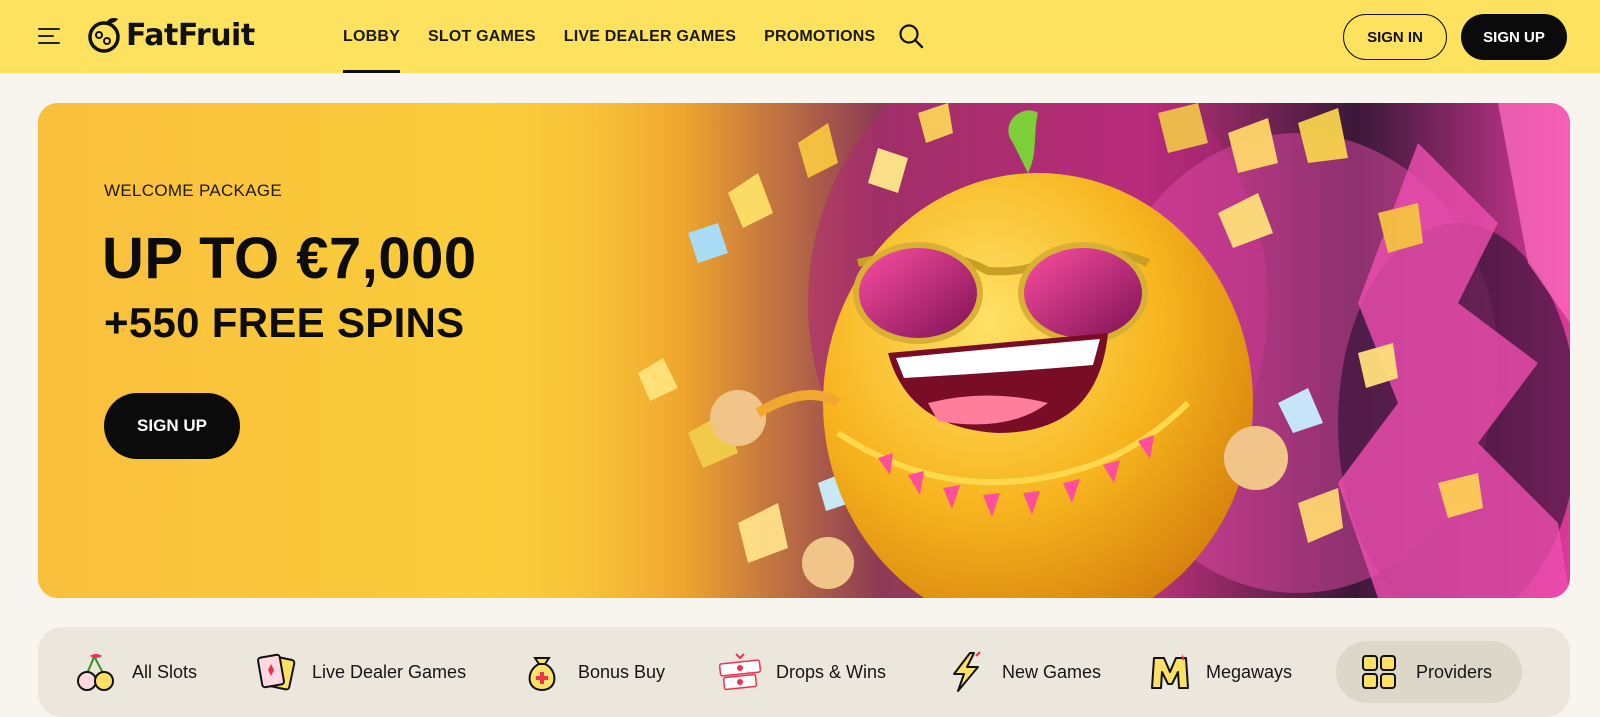 The height and width of the screenshot is (717, 1600). I want to click on hero-eyebrow: WELCOME PACKAGE, so click(193, 190).